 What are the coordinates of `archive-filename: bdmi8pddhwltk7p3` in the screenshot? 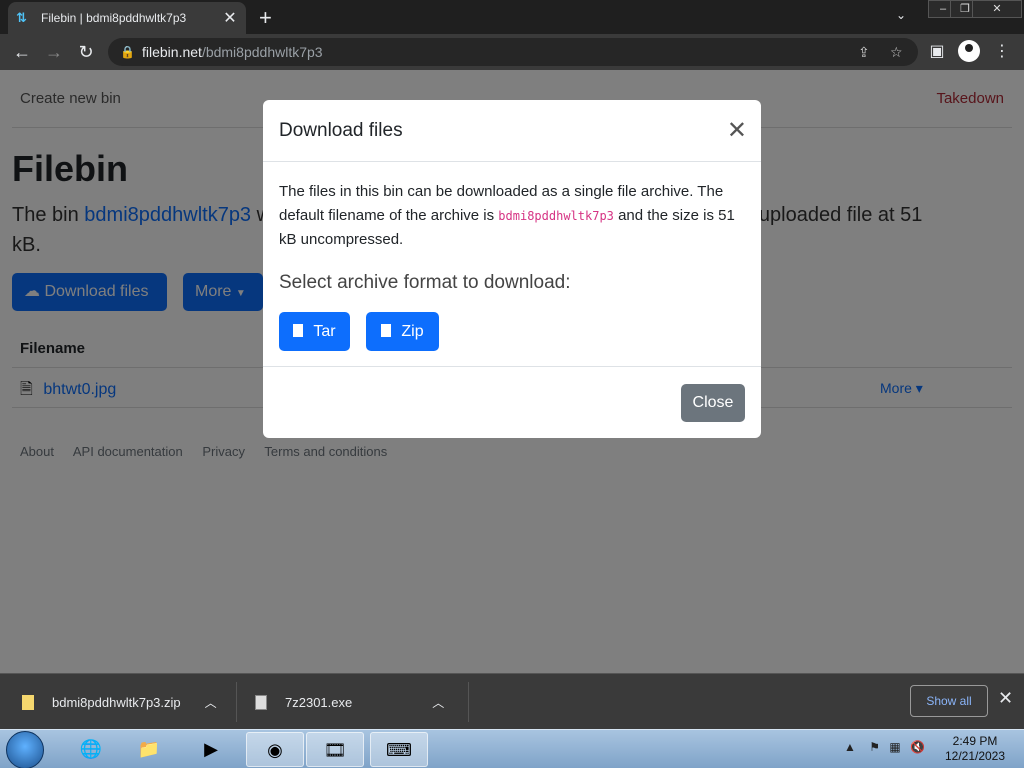 It's located at (556, 216).